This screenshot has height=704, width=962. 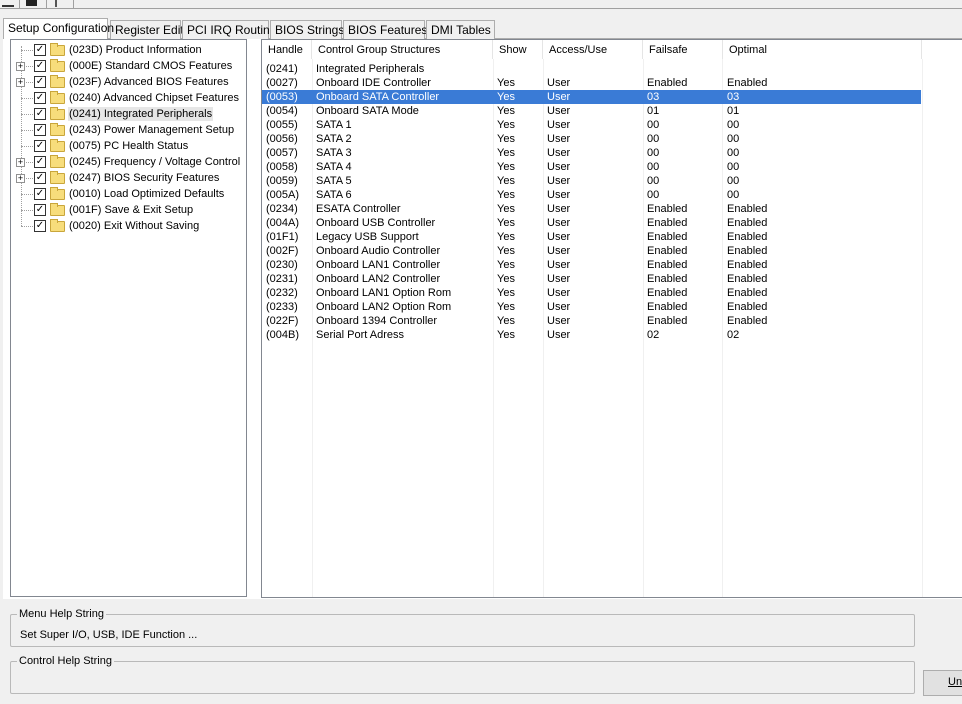 I want to click on save-icon, so click(x=31, y=3).